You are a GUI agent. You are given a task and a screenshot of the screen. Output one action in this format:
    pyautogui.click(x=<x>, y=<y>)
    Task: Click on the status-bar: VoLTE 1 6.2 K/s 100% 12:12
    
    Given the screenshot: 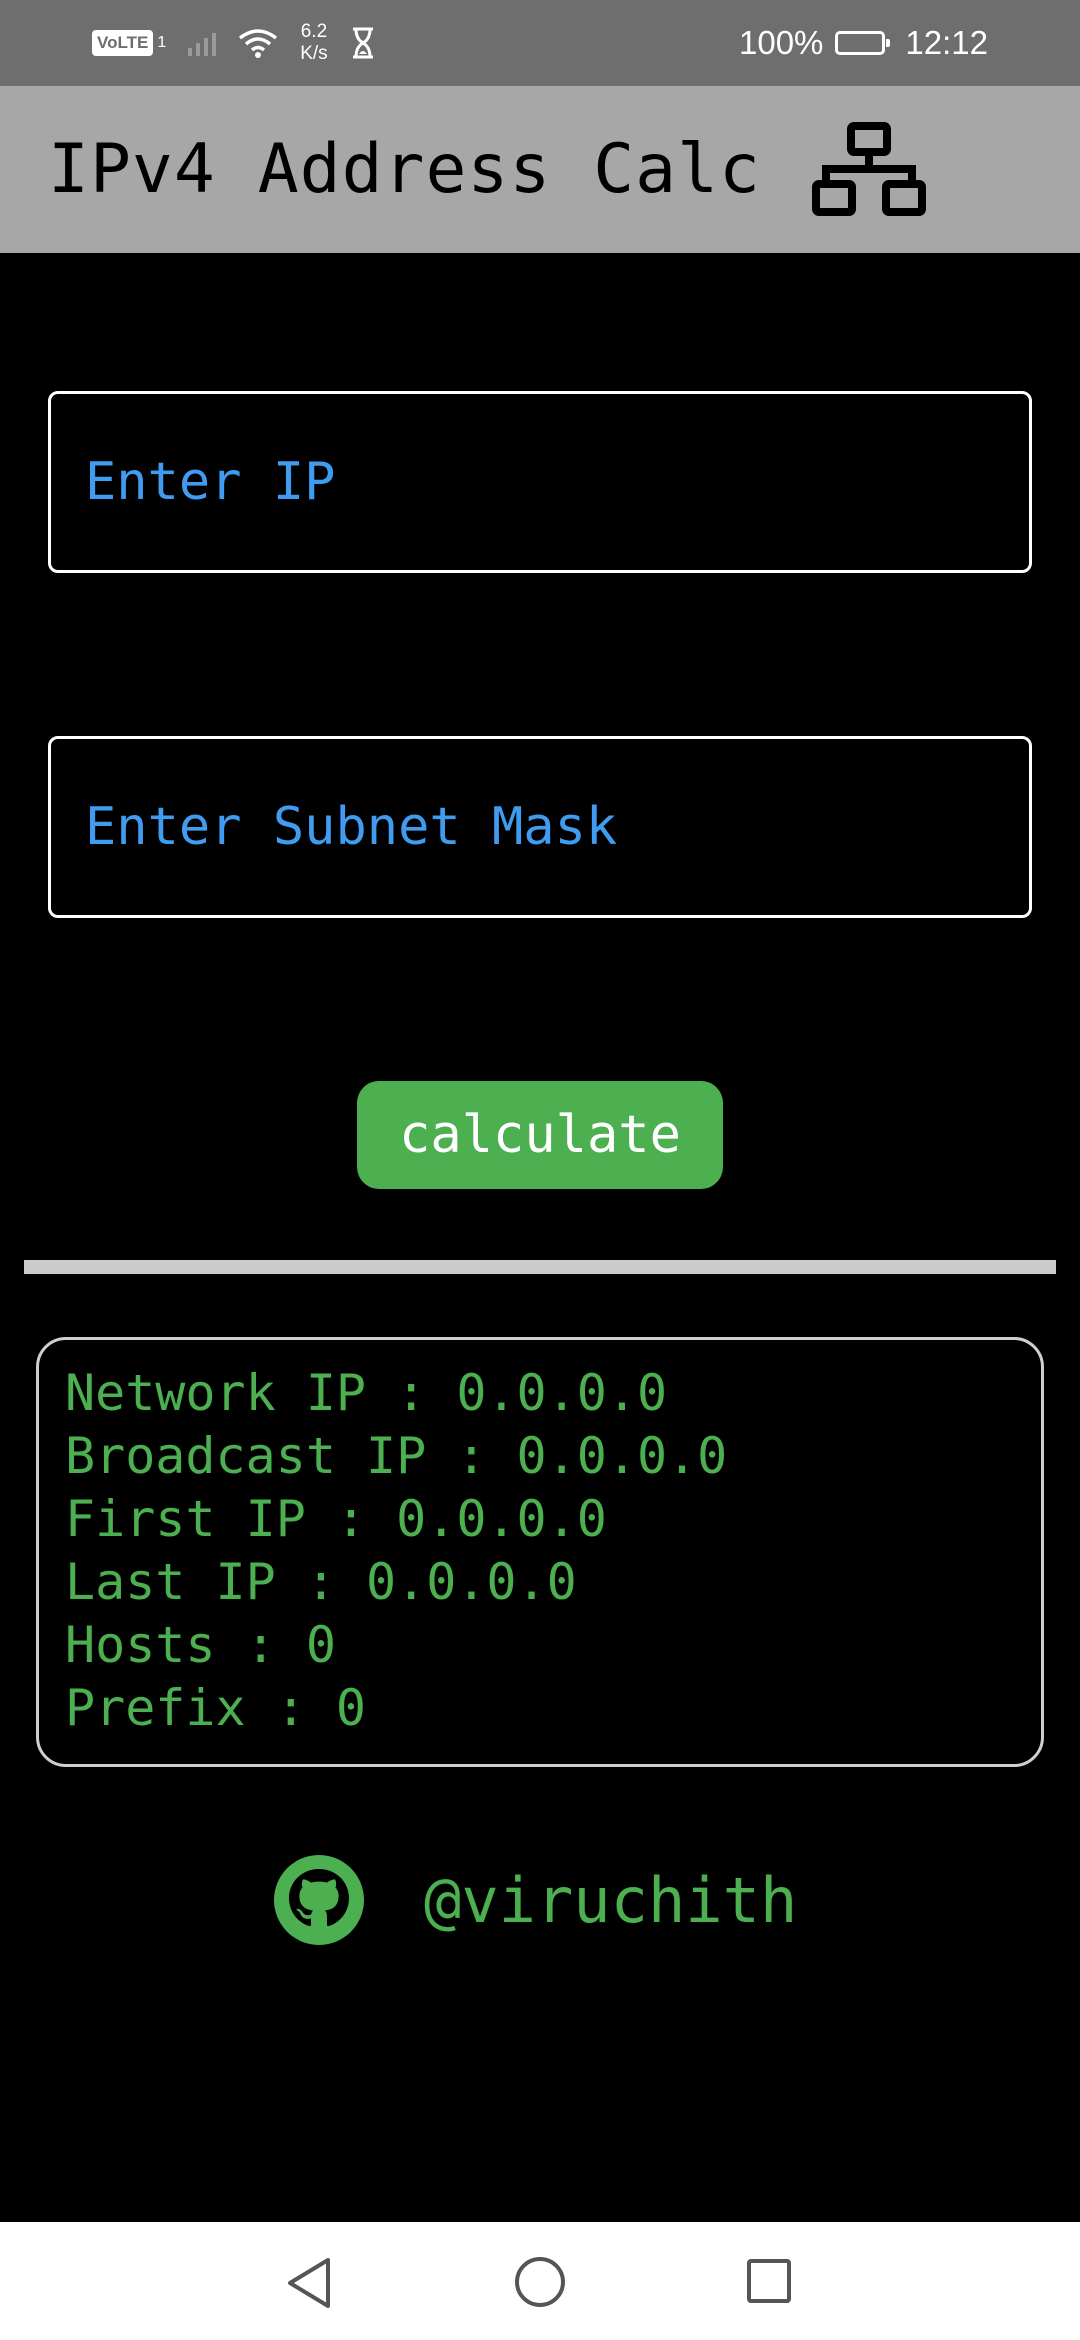 What is the action you would take?
    pyautogui.click(x=540, y=43)
    